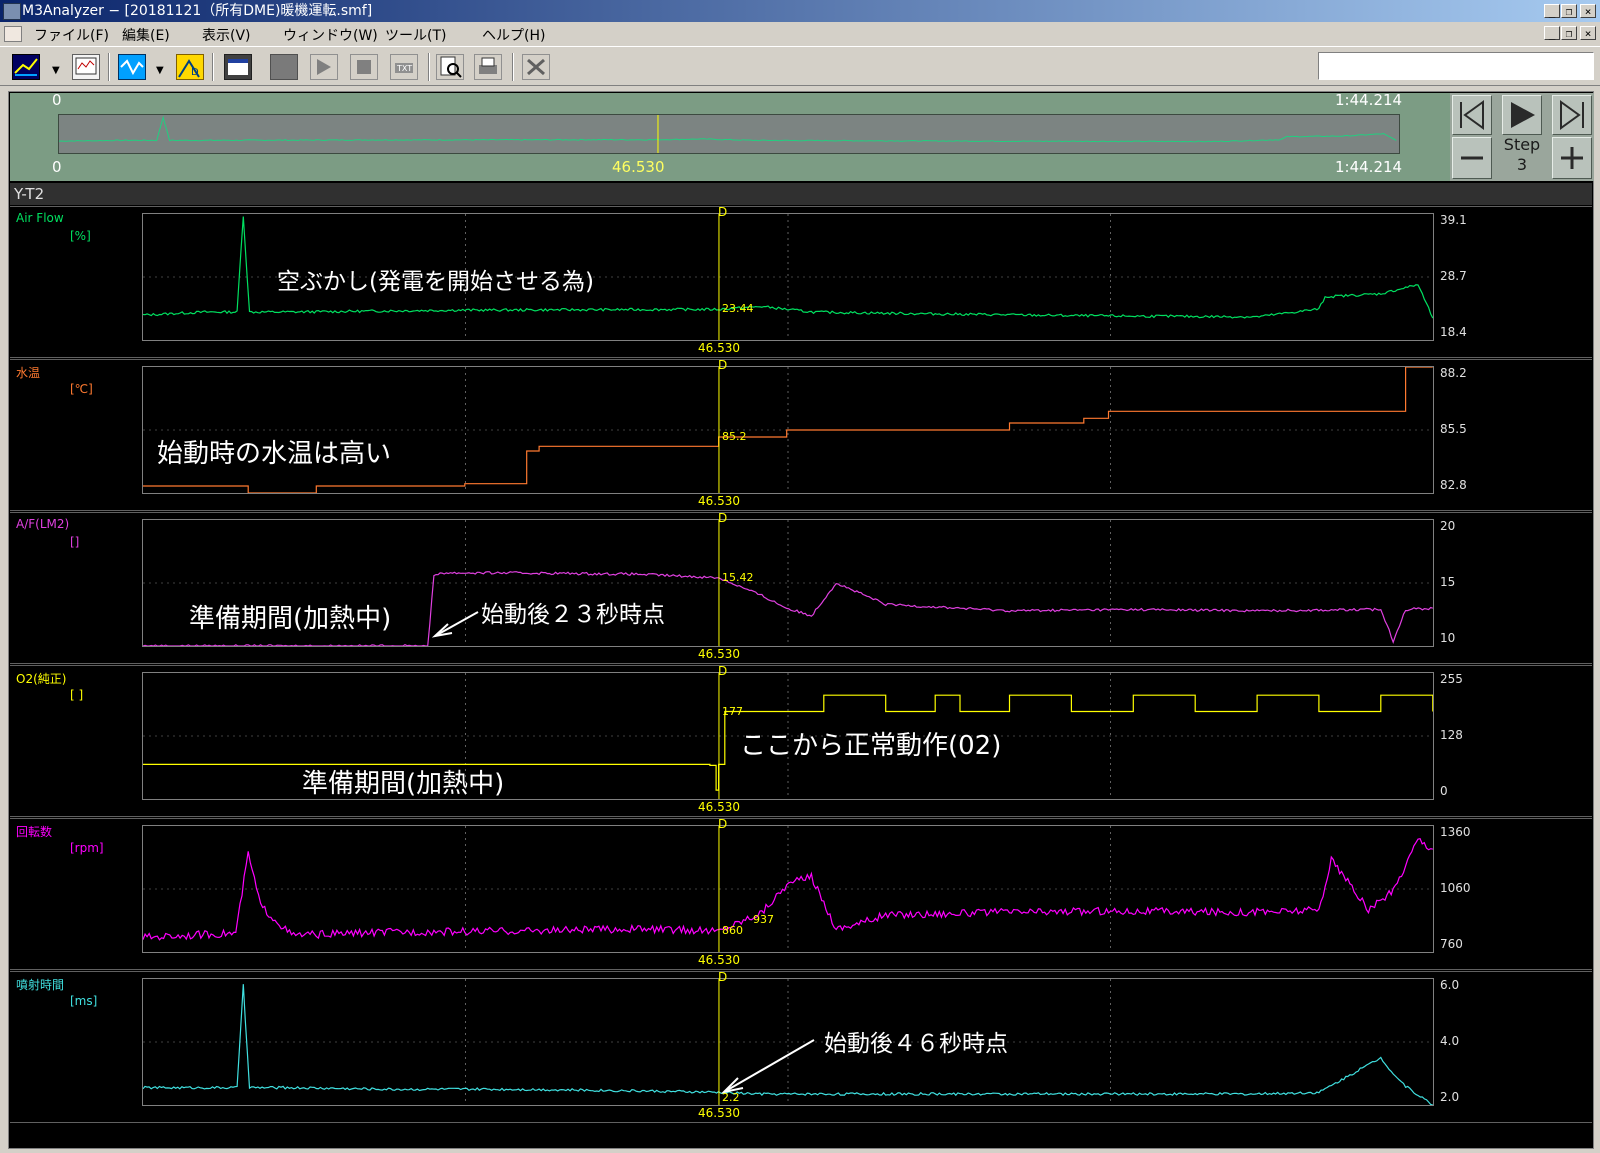 This screenshot has width=1600, height=1153. Describe the element at coordinates (1450, 985) in the screenshot. I see `scale-tick: 6.0` at that location.